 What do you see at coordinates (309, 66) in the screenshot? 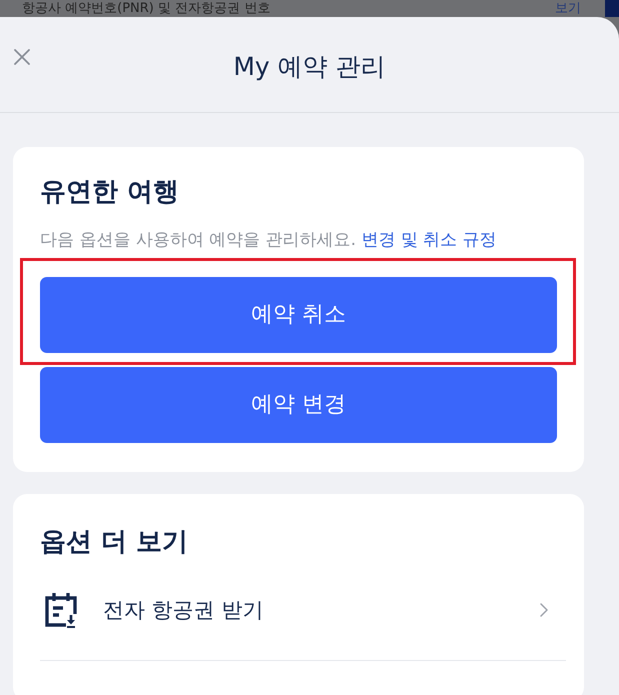
I see `sheet-title: My 예약 관리` at bounding box center [309, 66].